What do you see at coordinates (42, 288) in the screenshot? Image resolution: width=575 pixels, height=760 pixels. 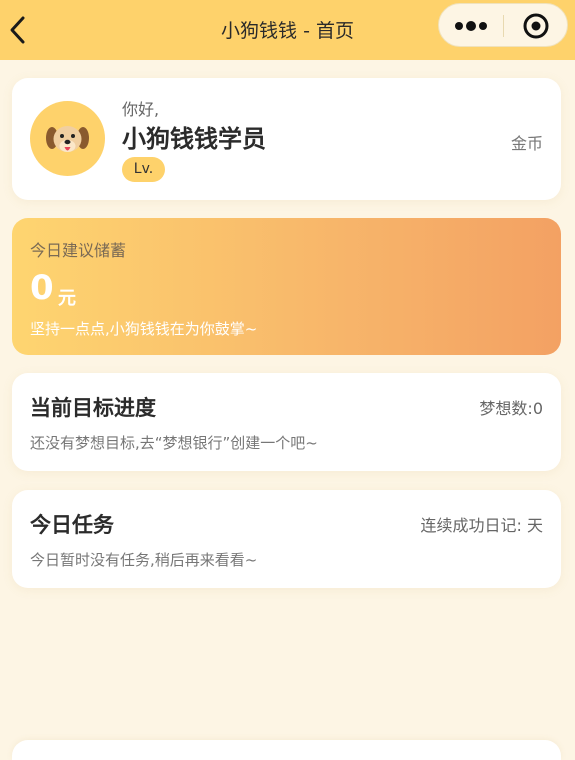 I see `savings-amount: 0` at bounding box center [42, 288].